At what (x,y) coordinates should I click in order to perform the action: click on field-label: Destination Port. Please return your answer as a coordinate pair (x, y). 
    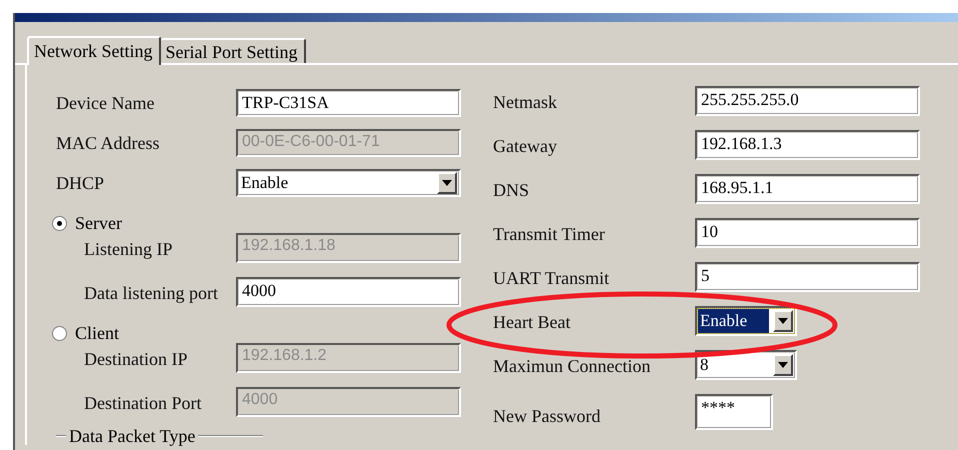
    Looking at the image, I should click on (143, 404).